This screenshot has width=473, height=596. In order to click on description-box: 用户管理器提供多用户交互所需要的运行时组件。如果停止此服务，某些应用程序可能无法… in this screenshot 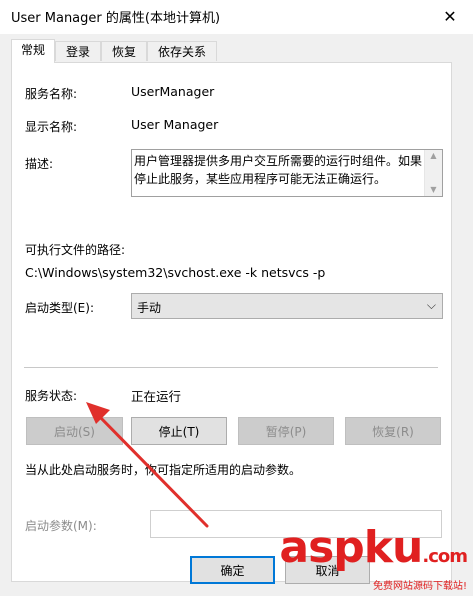, I will do `click(287, 173)`.